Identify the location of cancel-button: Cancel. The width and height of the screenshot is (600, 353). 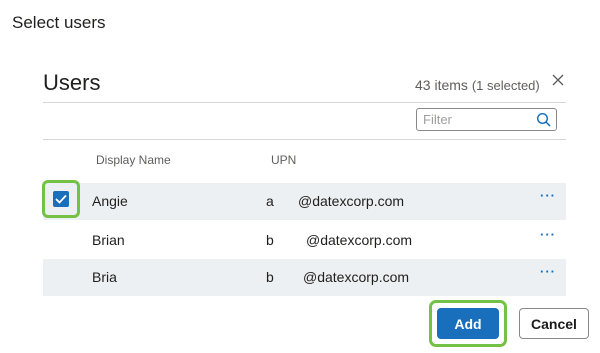
(554, 323).